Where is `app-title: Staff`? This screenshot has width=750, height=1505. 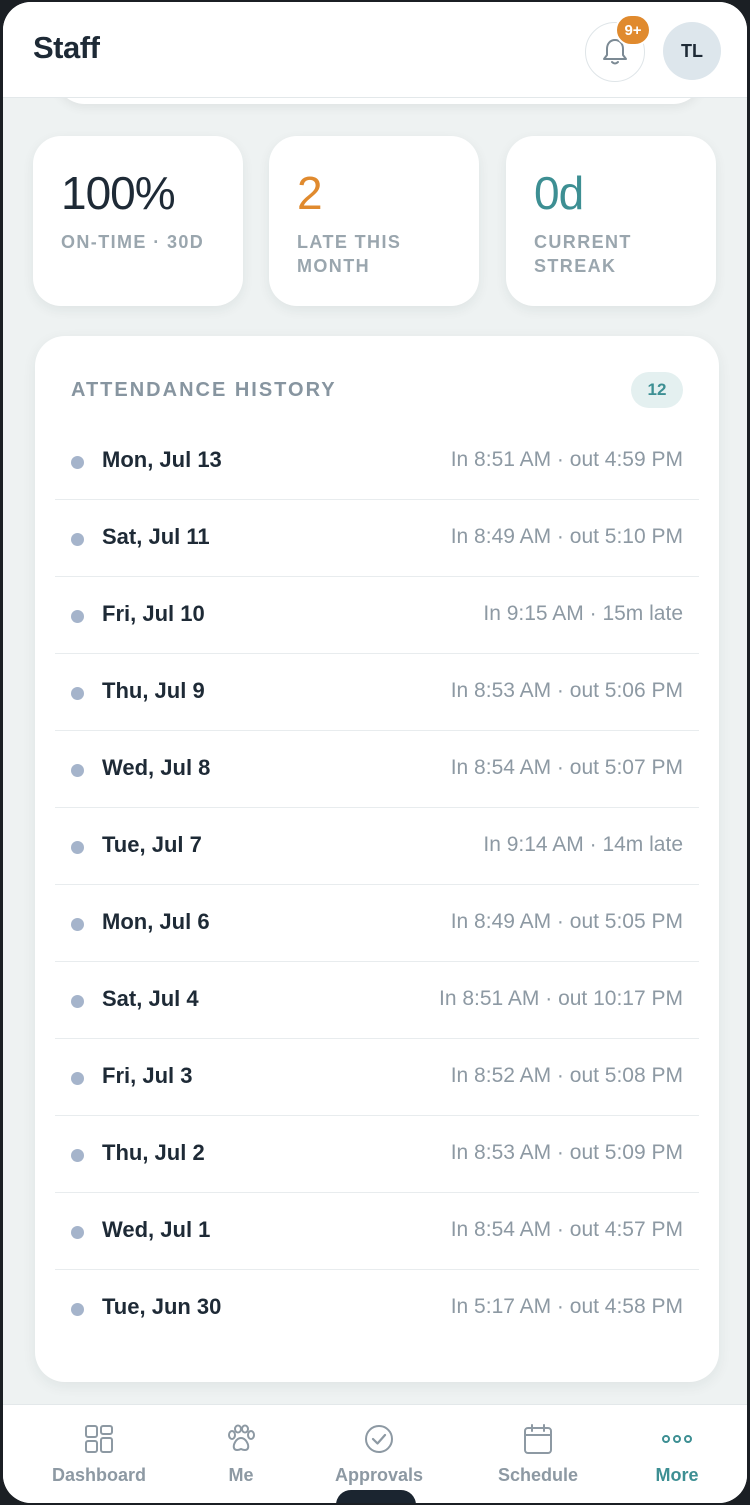
app-title: Staff is located at coordinates (66, 47).